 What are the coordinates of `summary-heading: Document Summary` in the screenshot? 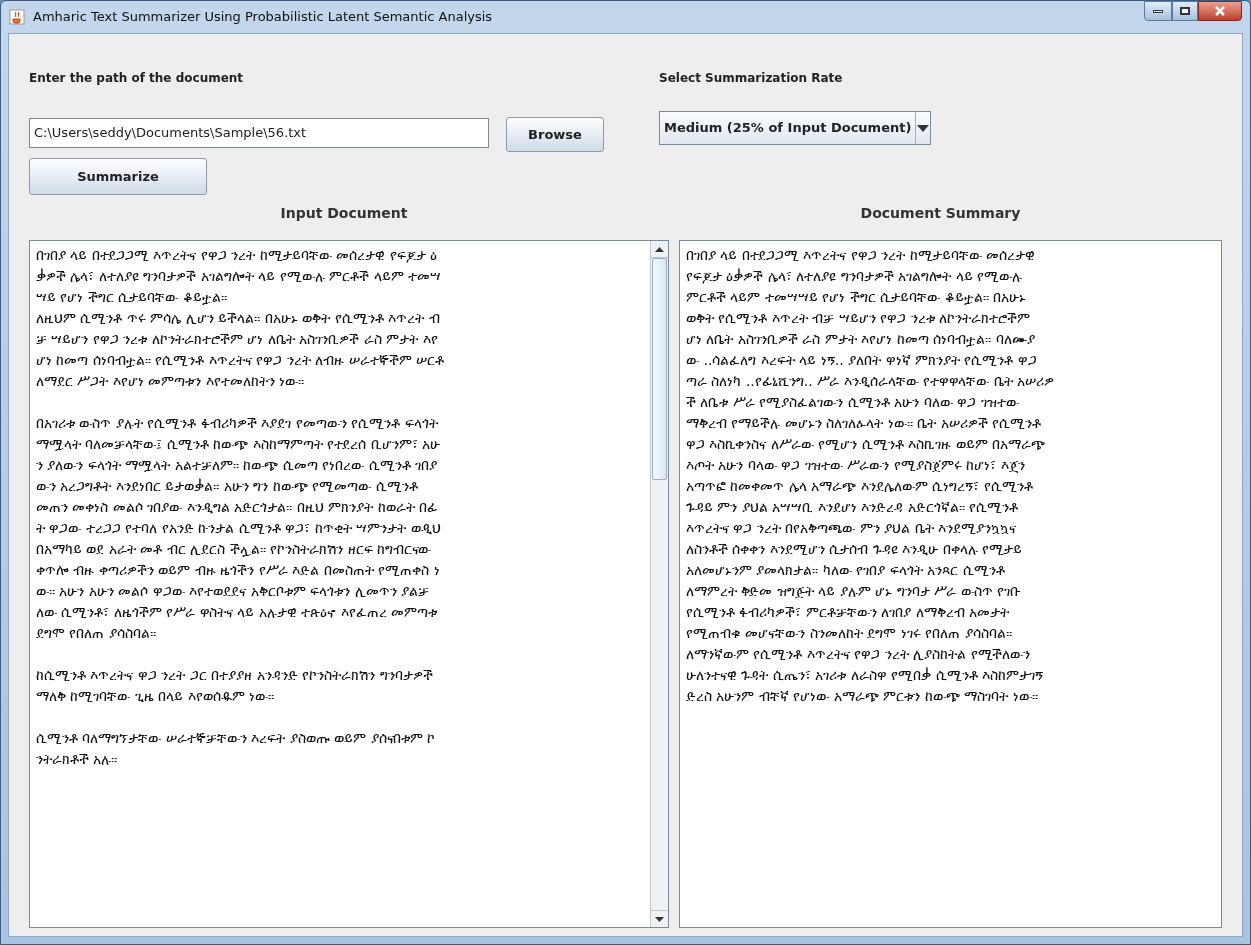 It's located at (940, 213).